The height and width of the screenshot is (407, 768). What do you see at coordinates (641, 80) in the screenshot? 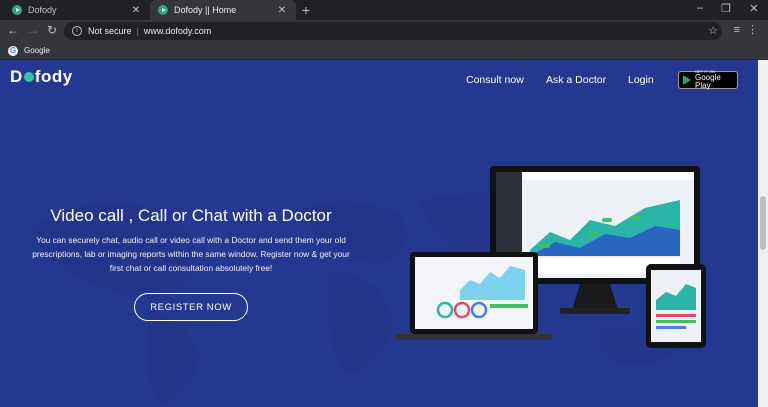
I see `nav-login: Login` at bounding box center [641, 80].